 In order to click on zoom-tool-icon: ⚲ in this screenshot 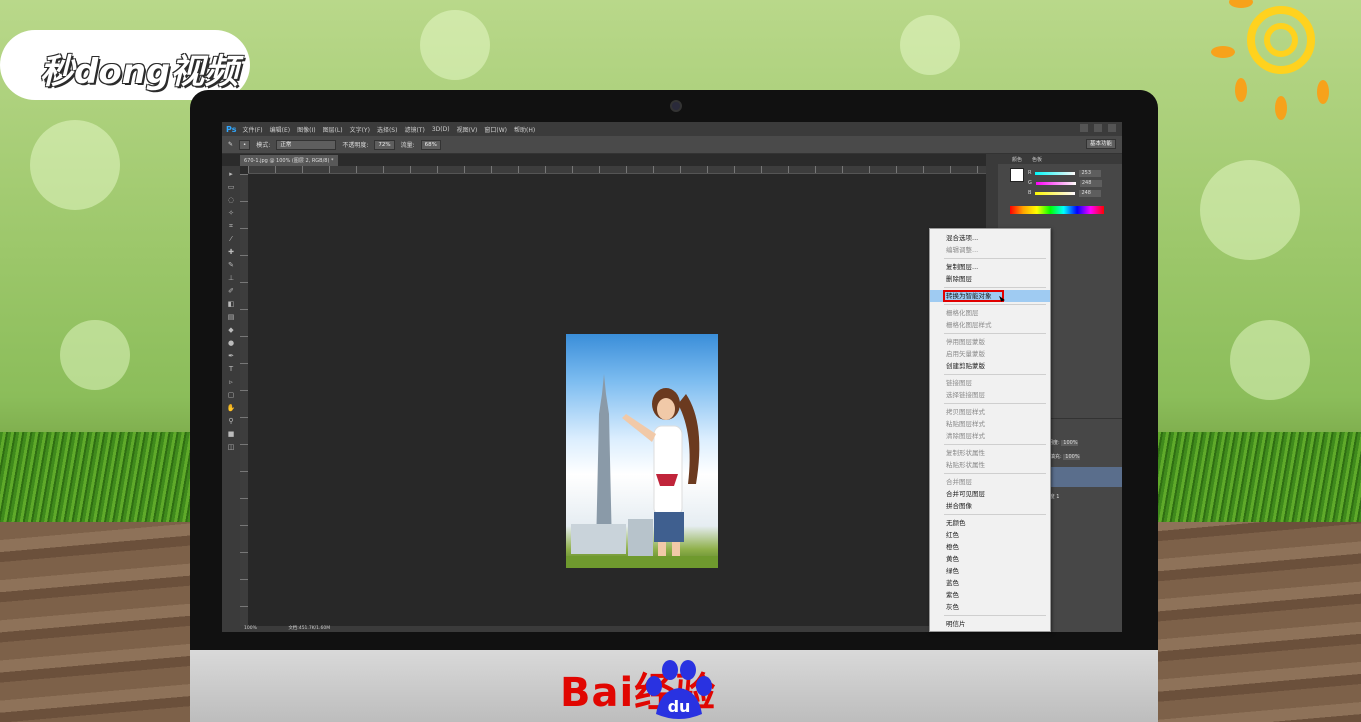, I will do `click(231, 421)`.